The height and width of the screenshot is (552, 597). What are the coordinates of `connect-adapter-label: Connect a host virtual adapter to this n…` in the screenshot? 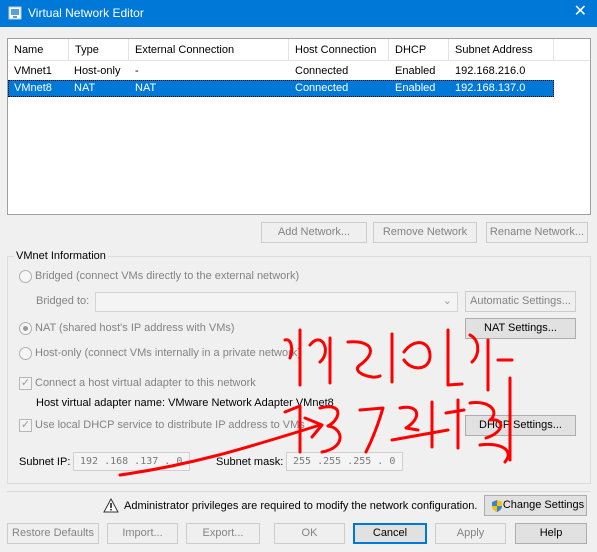 It's located at (145, 383).